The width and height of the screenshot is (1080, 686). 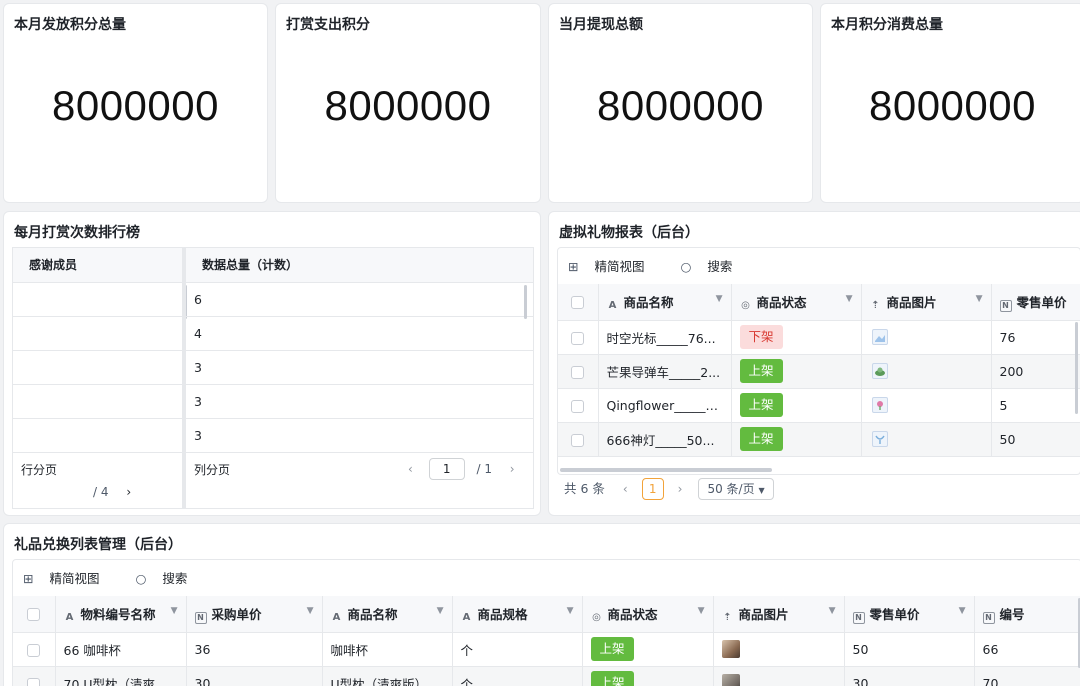 I want to click on ranking-title: 每月打赏次数排行榜, so click(x=77, y=233).